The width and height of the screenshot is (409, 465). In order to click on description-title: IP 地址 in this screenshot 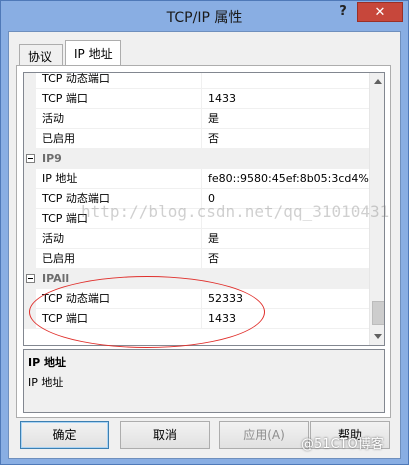, I will do `click(47, 362)`.